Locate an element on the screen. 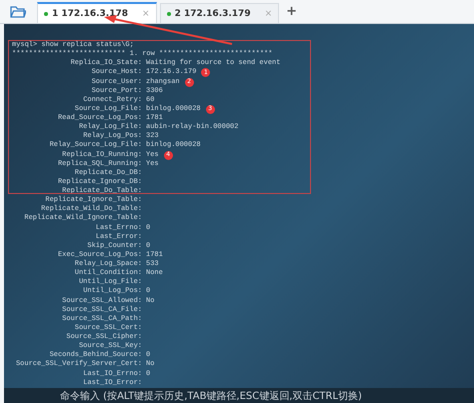  new-tab-button: + is located at coordinates (292, 11).